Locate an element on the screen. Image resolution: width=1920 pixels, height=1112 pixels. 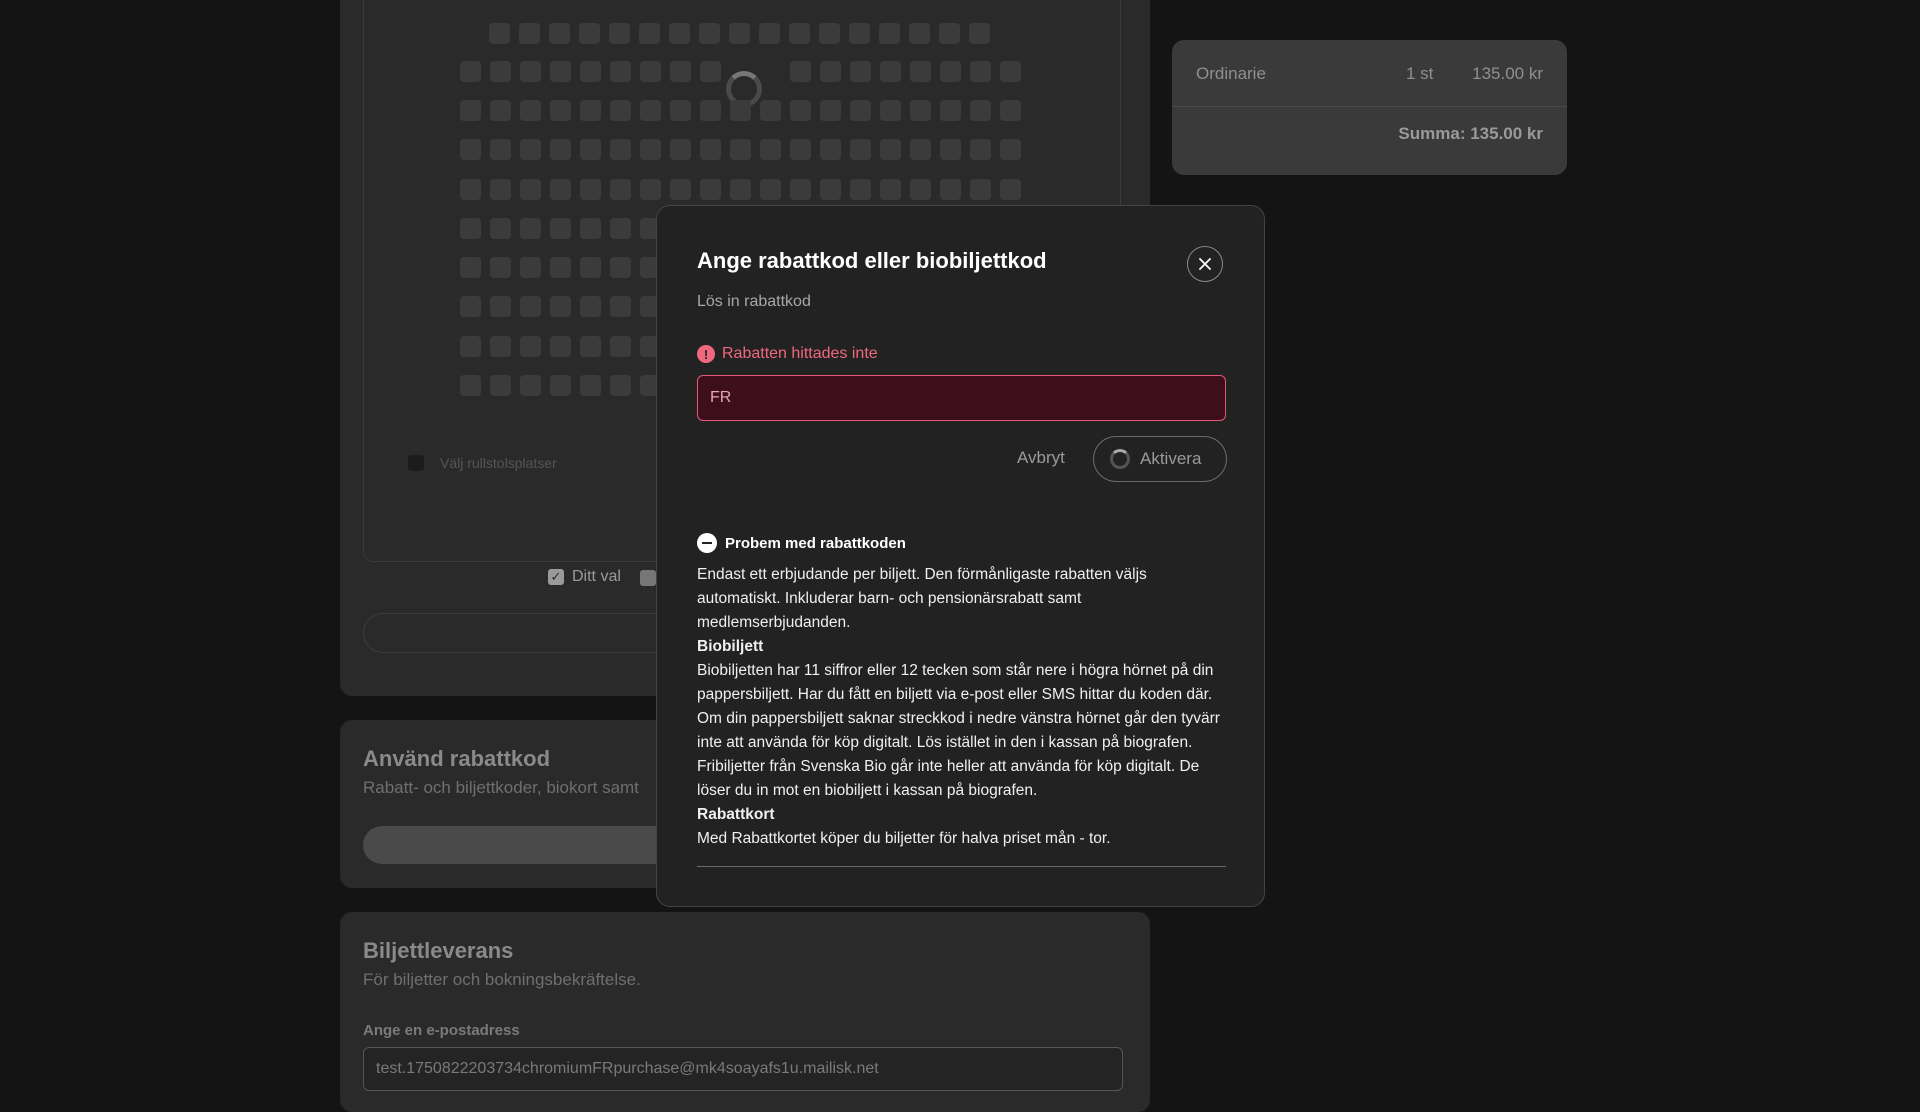
wheelchair-checkbox is located at coordinates (416, 463).